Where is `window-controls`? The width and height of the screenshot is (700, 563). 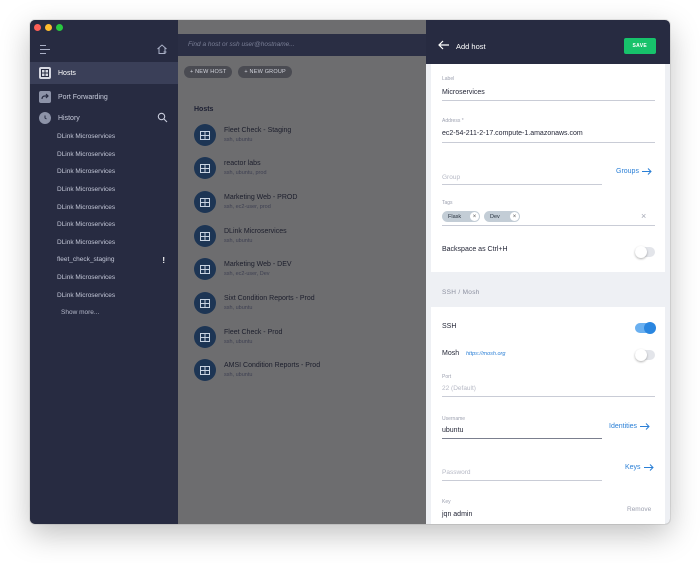 window-controls is located at coordinates (48, 27).